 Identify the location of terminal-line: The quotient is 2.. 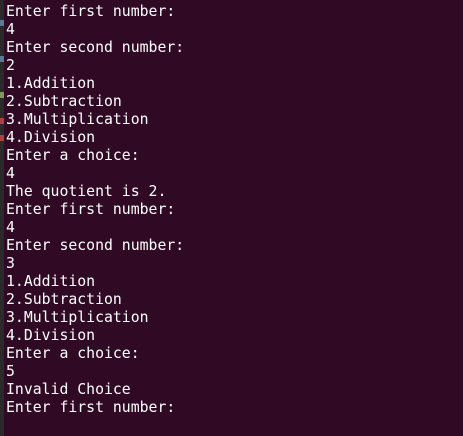
(86, 191).